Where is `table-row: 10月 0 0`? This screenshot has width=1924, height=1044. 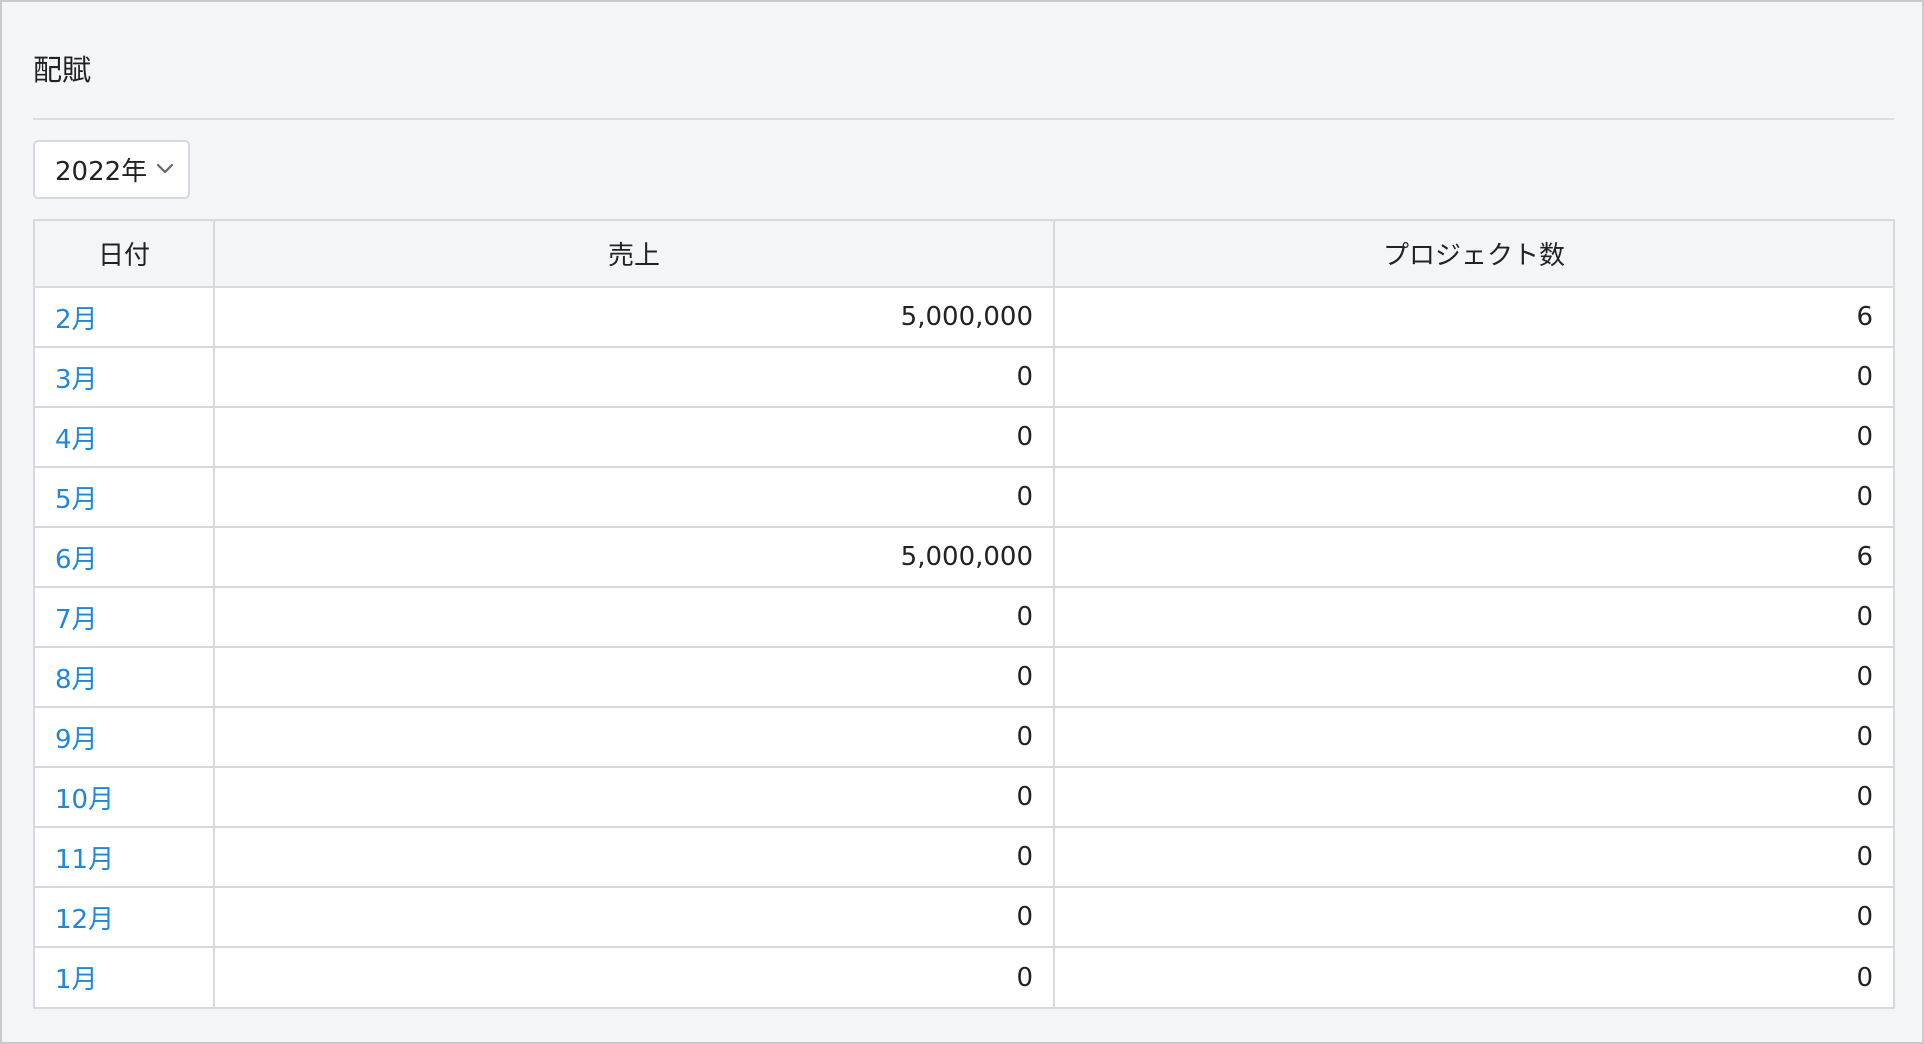 table-row: 10月 0 0 is located at coordinates (964, 797).